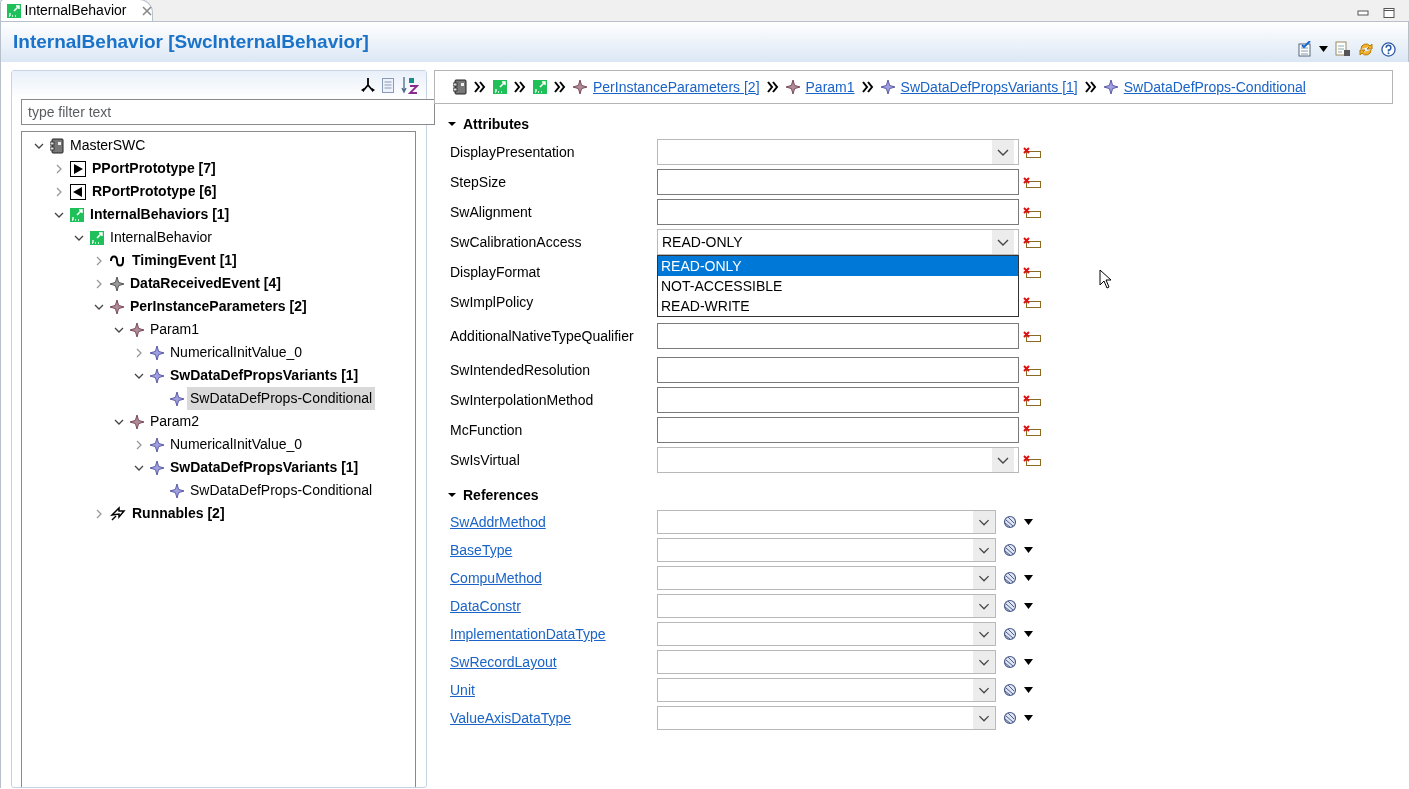  I want to click on reference-link: Unit, so click(462, 690).